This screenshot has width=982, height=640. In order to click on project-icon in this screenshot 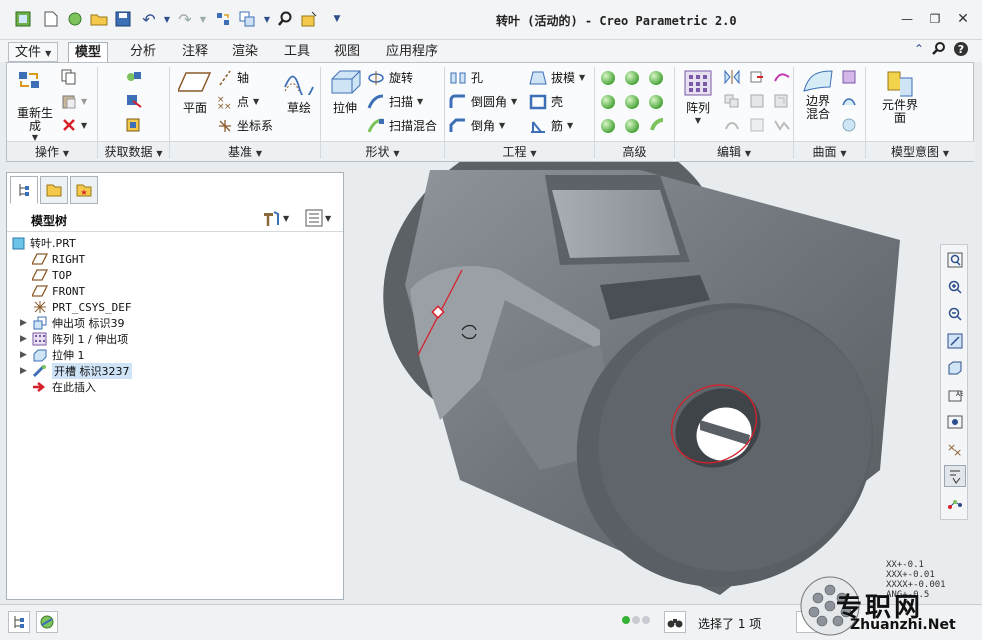, I will do `click(782, 77)`.